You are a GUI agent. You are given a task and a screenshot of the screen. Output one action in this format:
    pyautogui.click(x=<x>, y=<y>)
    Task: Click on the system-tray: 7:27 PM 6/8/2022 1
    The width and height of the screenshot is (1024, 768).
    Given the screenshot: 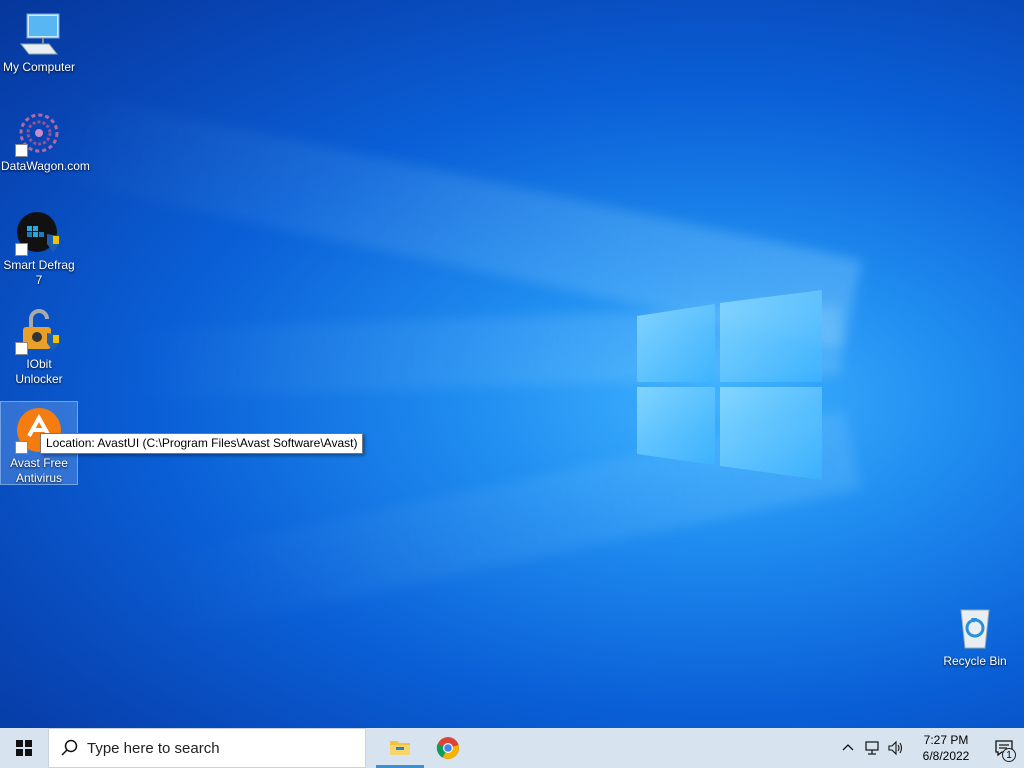 What is the action you would take?
    pyautogui.click(x=930, y=748)
    